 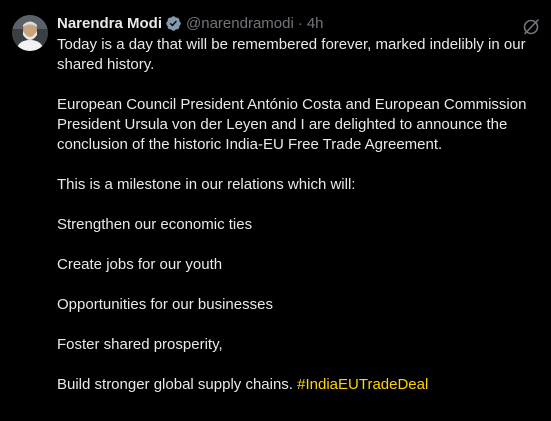 What do you see at coordinates (177, 384) in the screenshot?
I see `tweet-last-line-text: Build stronger global supply chains.` at bounding box center [177, 384].